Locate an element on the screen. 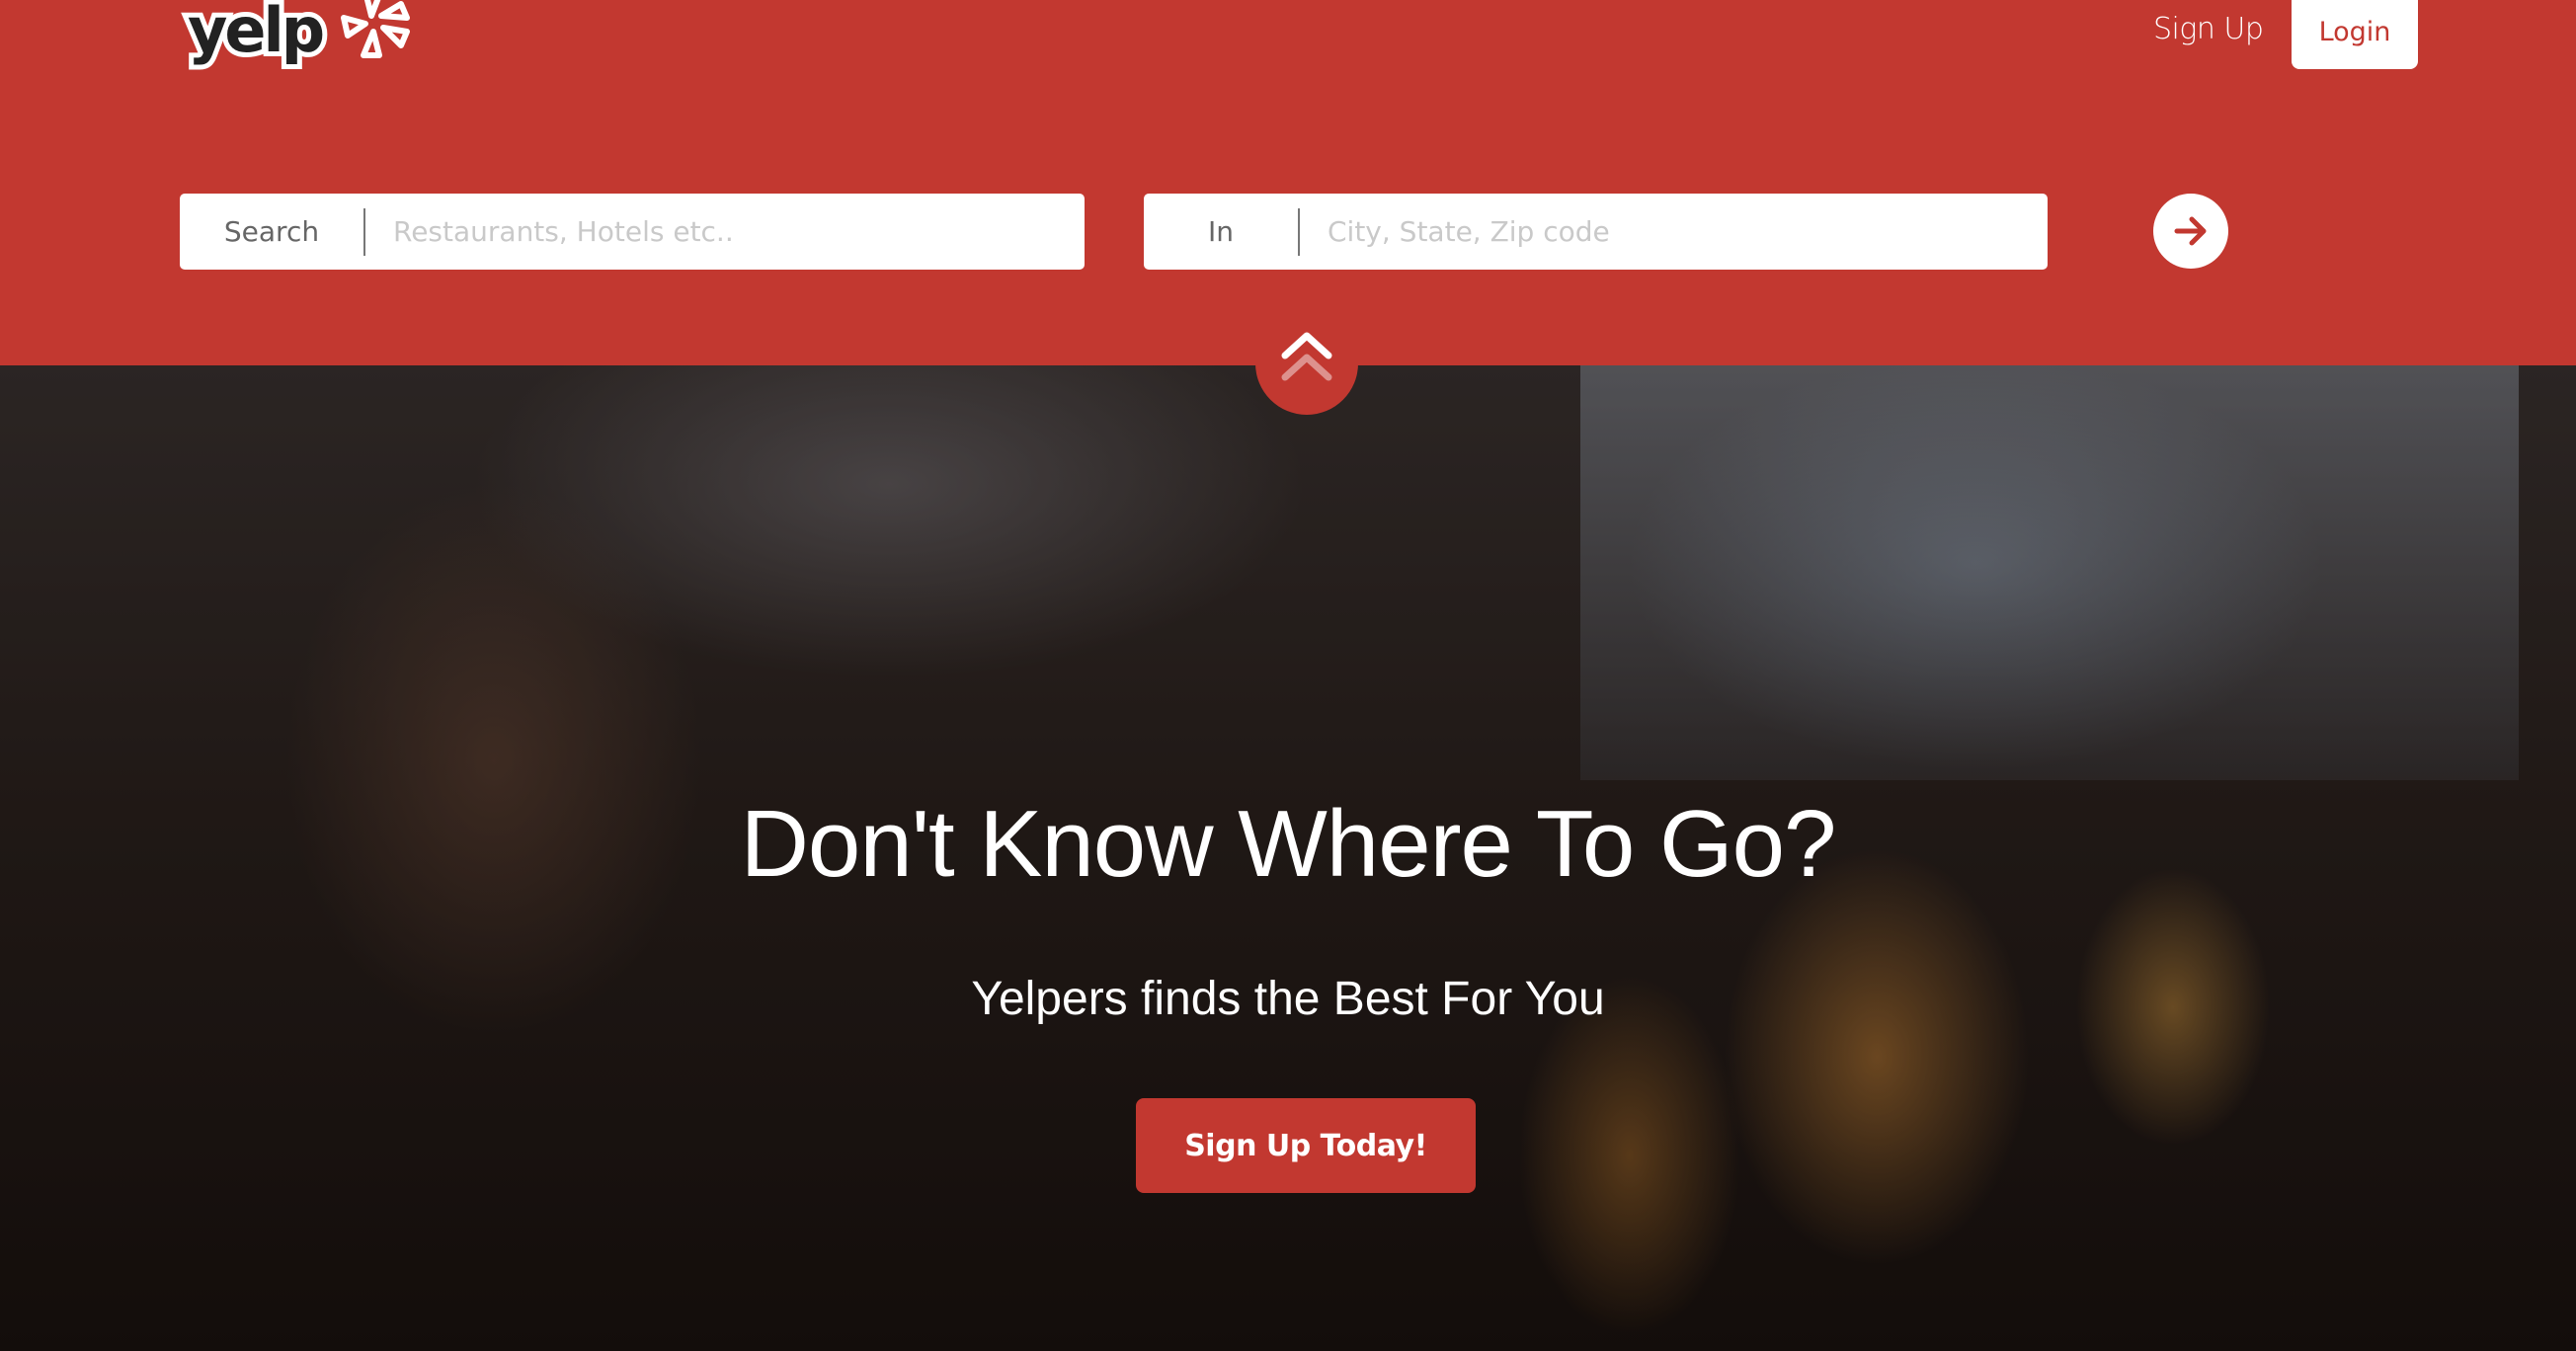 This screenshot has width=2576, height=1351. arrow-right-icon is located at coordinates (2190, 231).